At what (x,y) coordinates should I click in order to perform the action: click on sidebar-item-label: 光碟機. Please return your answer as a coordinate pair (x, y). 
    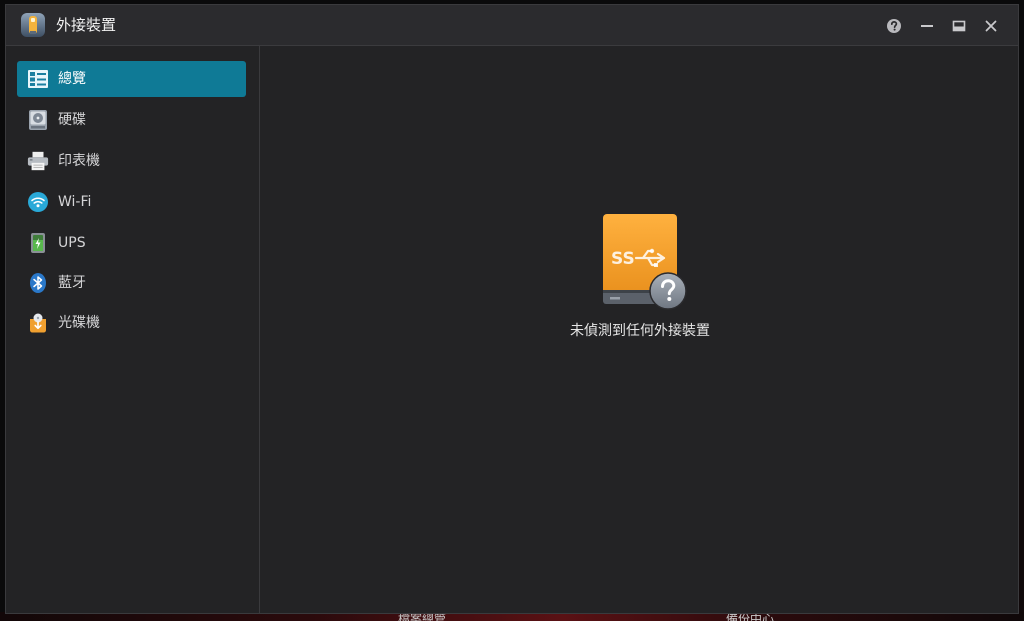
    Looking at the image, I should click on (79, 323).